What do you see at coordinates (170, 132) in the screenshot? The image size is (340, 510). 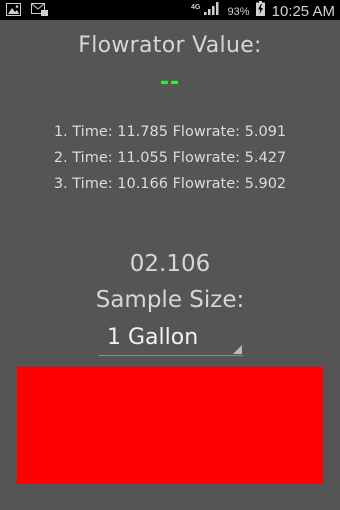 I see `result-row: 1. Time: 11.785 Flowrate: 5.091` at bounding box center [170, 132].